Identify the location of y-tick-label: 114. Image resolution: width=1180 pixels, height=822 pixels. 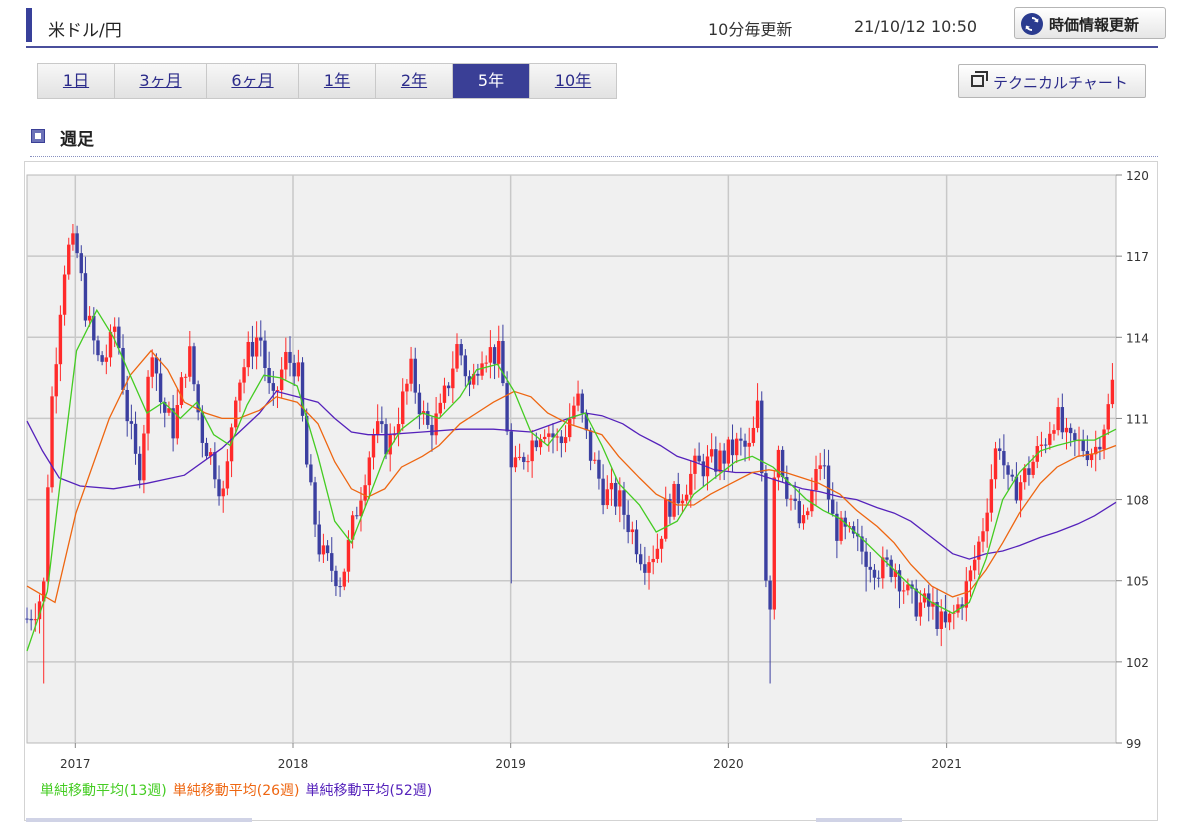
(1137, 338).